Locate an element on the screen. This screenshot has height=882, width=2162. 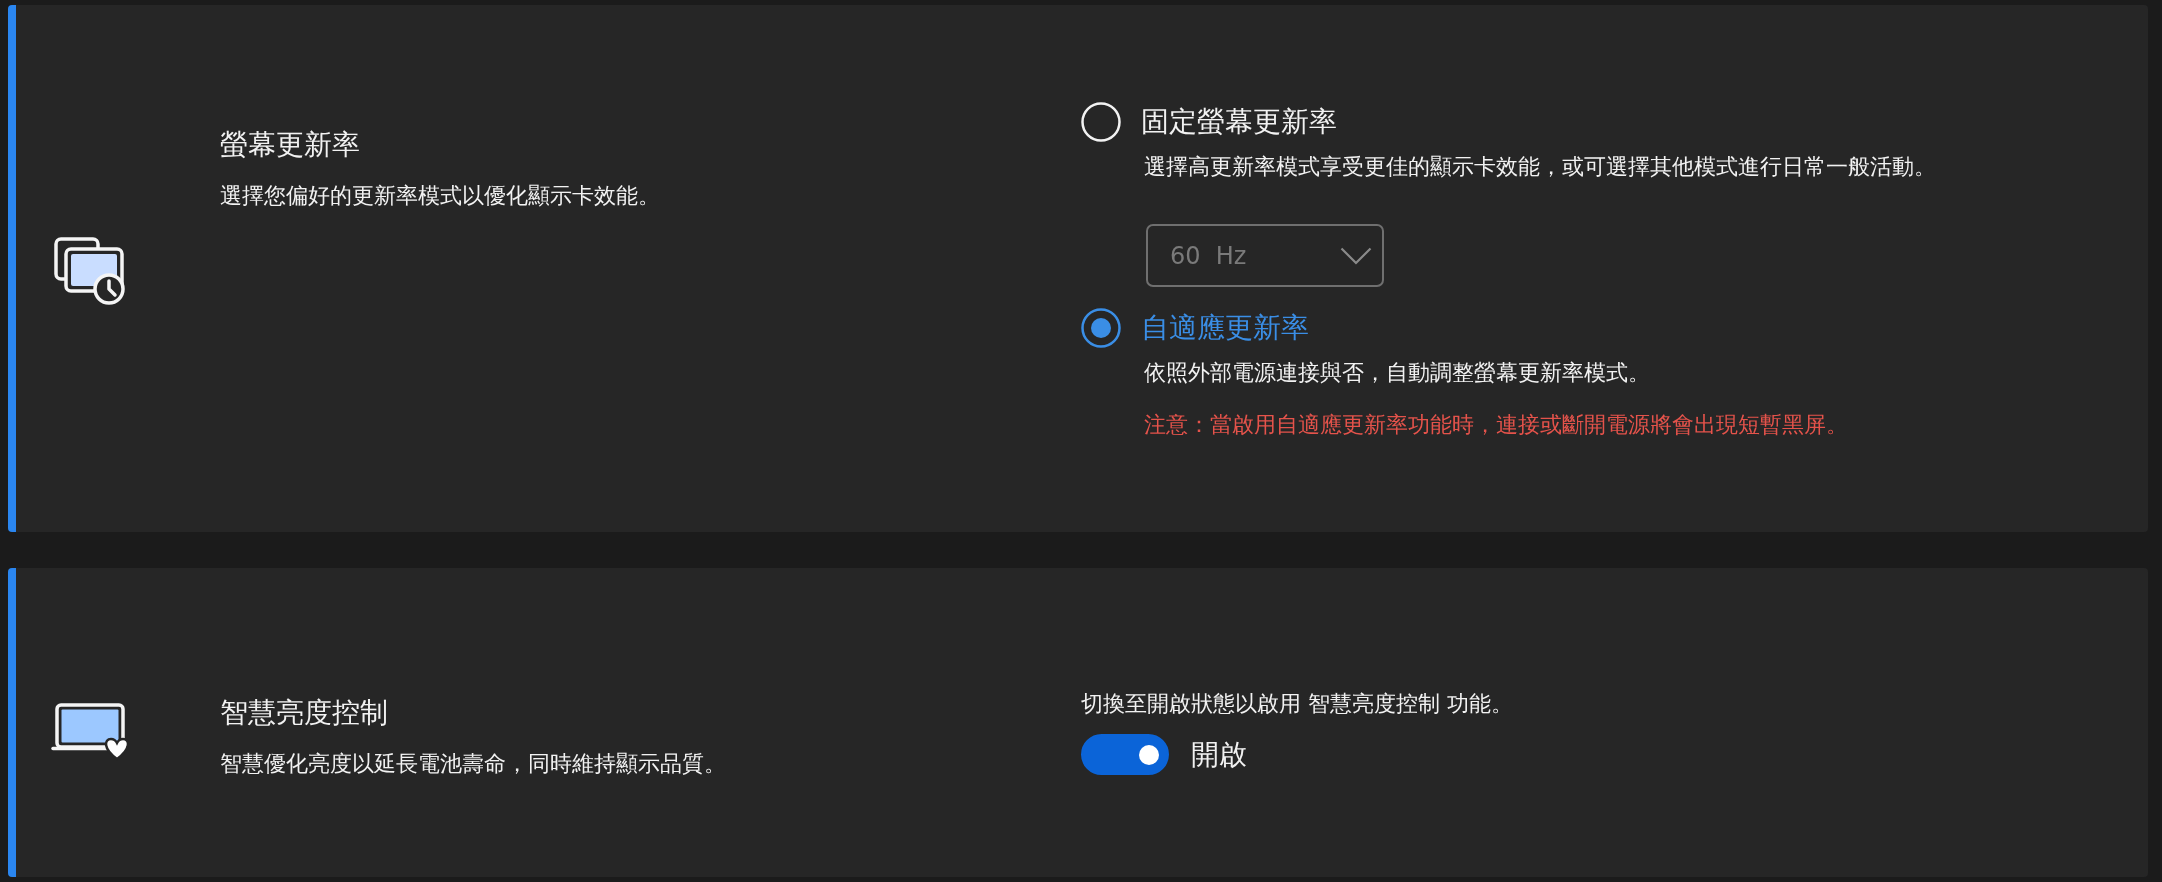
option-description: 選擇高更新率模式享受更佳的顯示卡效能，或可選擇其他模式進行日常一般活動。 is located at coordinates (1540, 167).